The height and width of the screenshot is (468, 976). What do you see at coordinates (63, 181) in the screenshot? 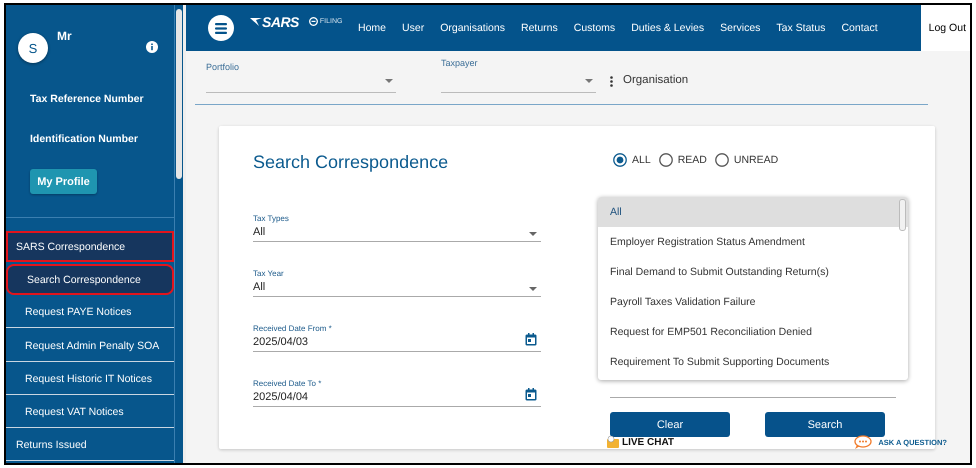
I see `my-profile-button: My Profile` at bounding box center [63, 181].